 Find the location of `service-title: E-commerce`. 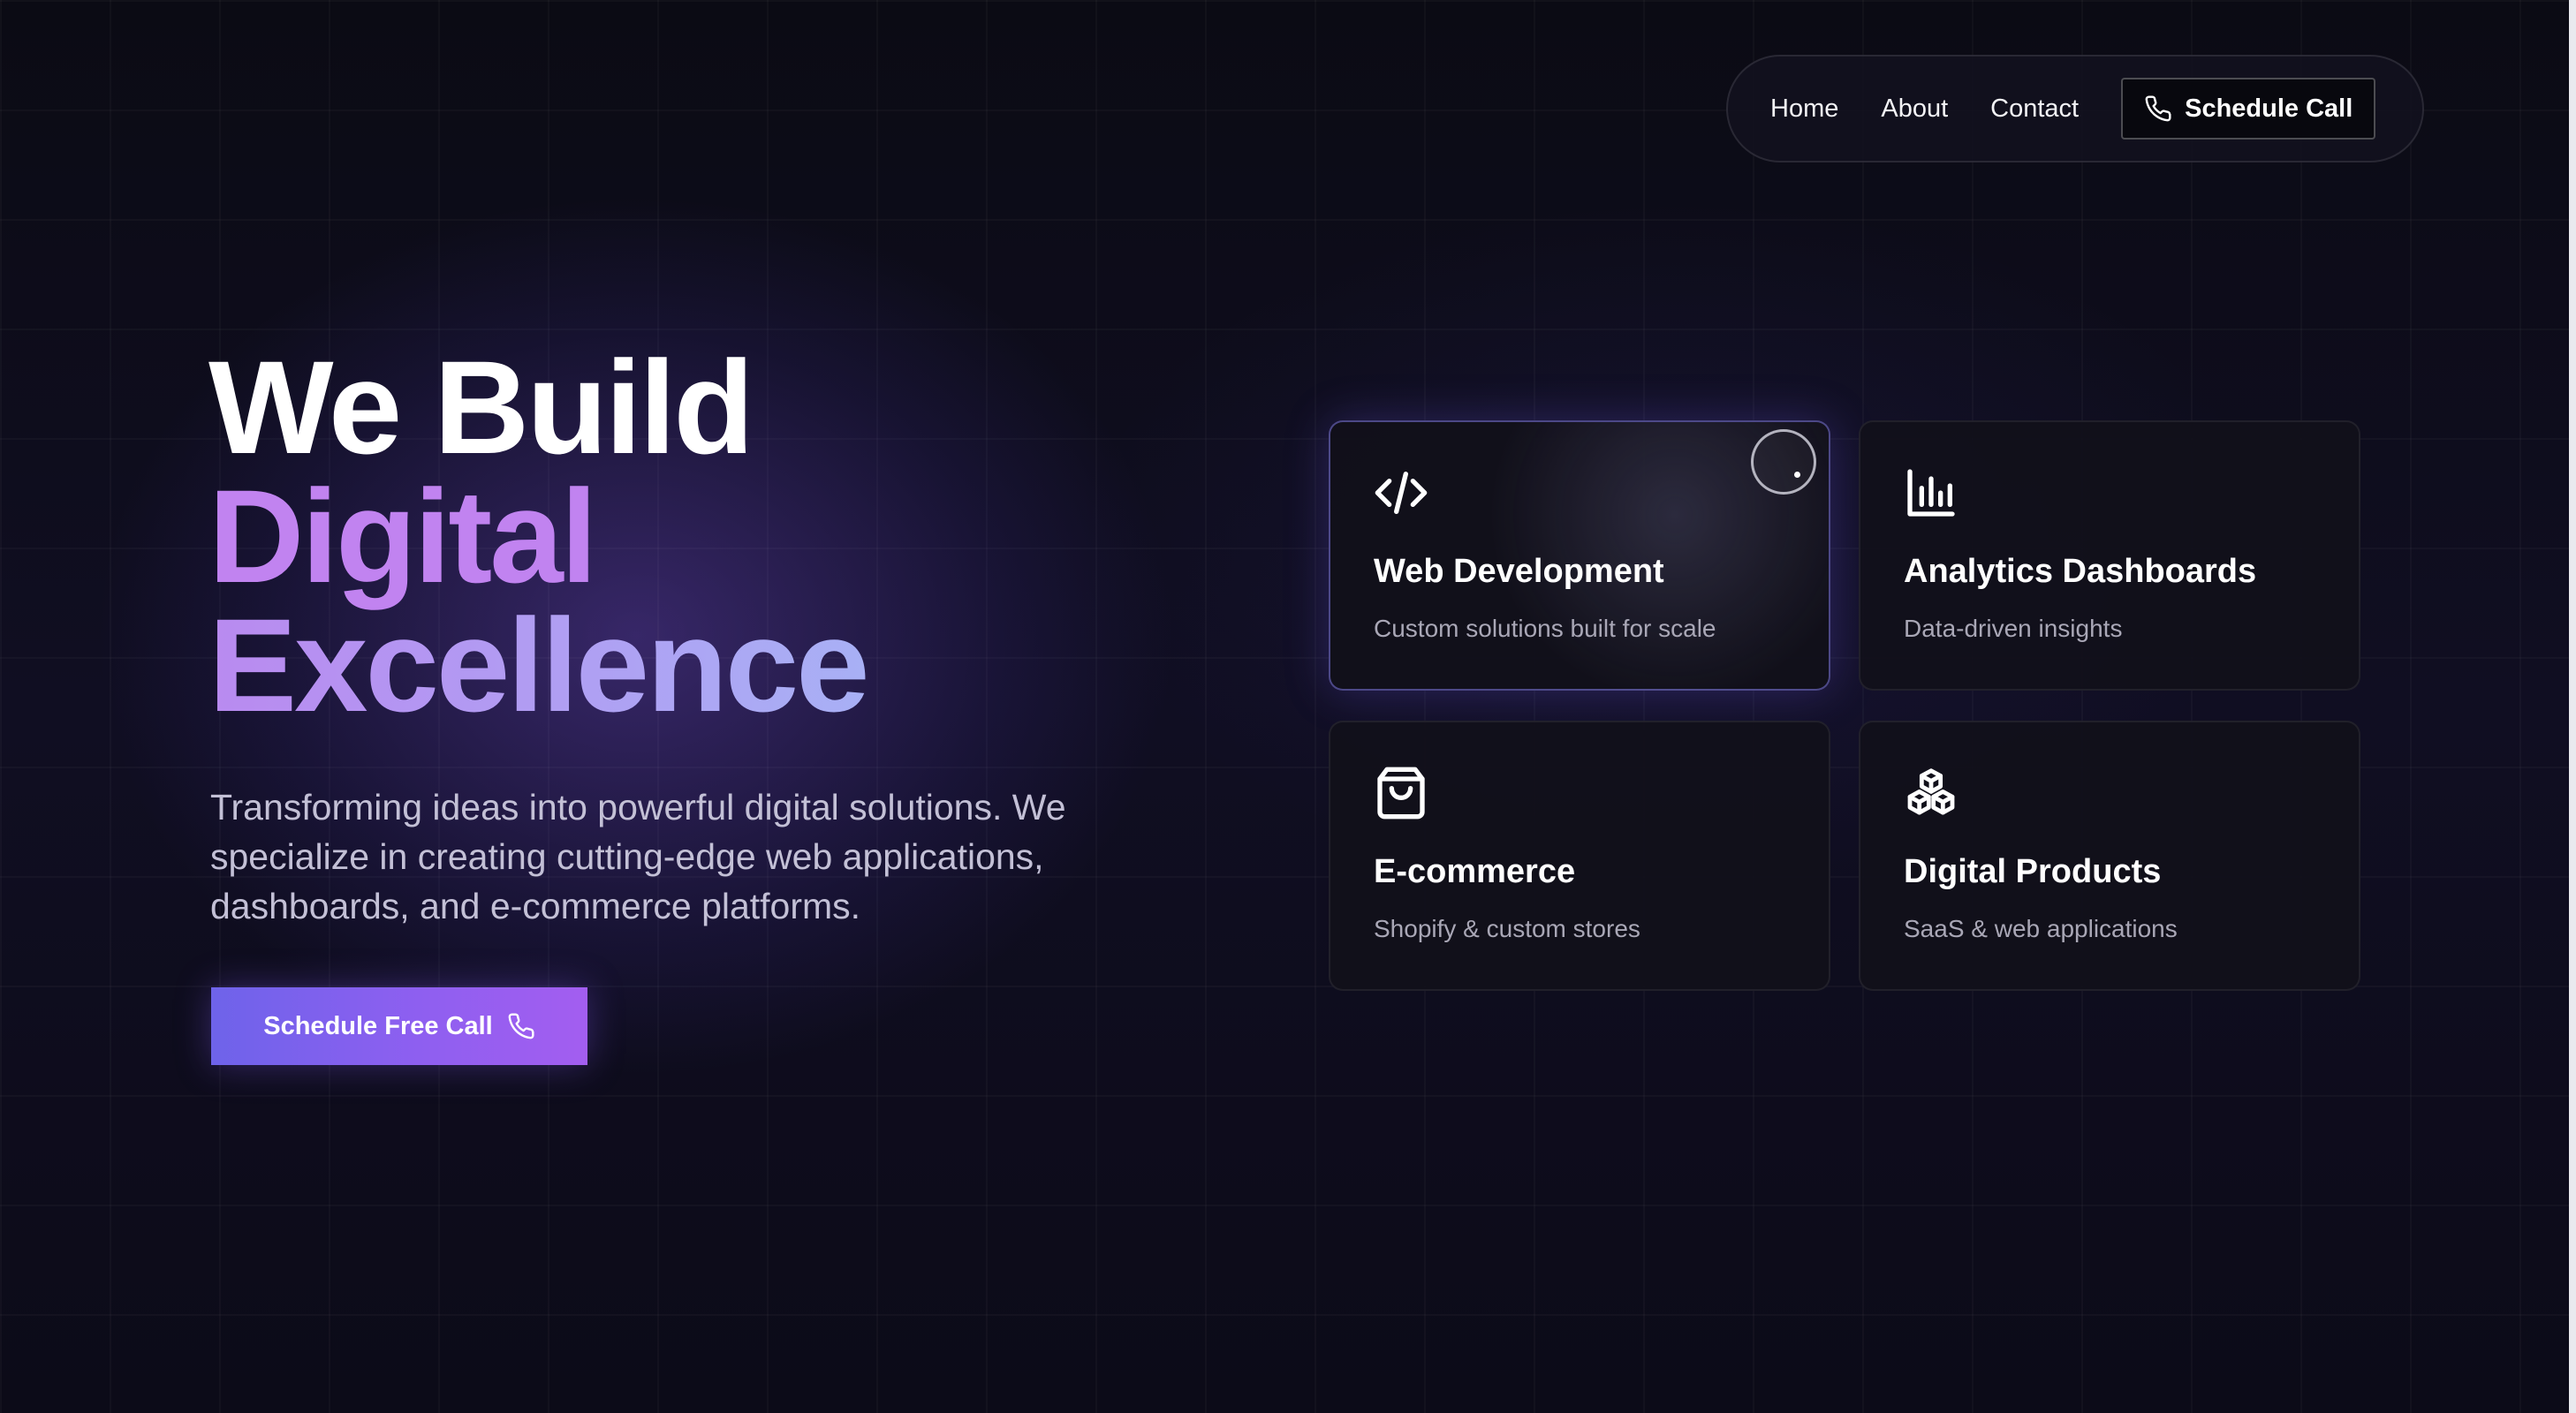

service-title: E-commerce is located at coordinates (1475, 872).